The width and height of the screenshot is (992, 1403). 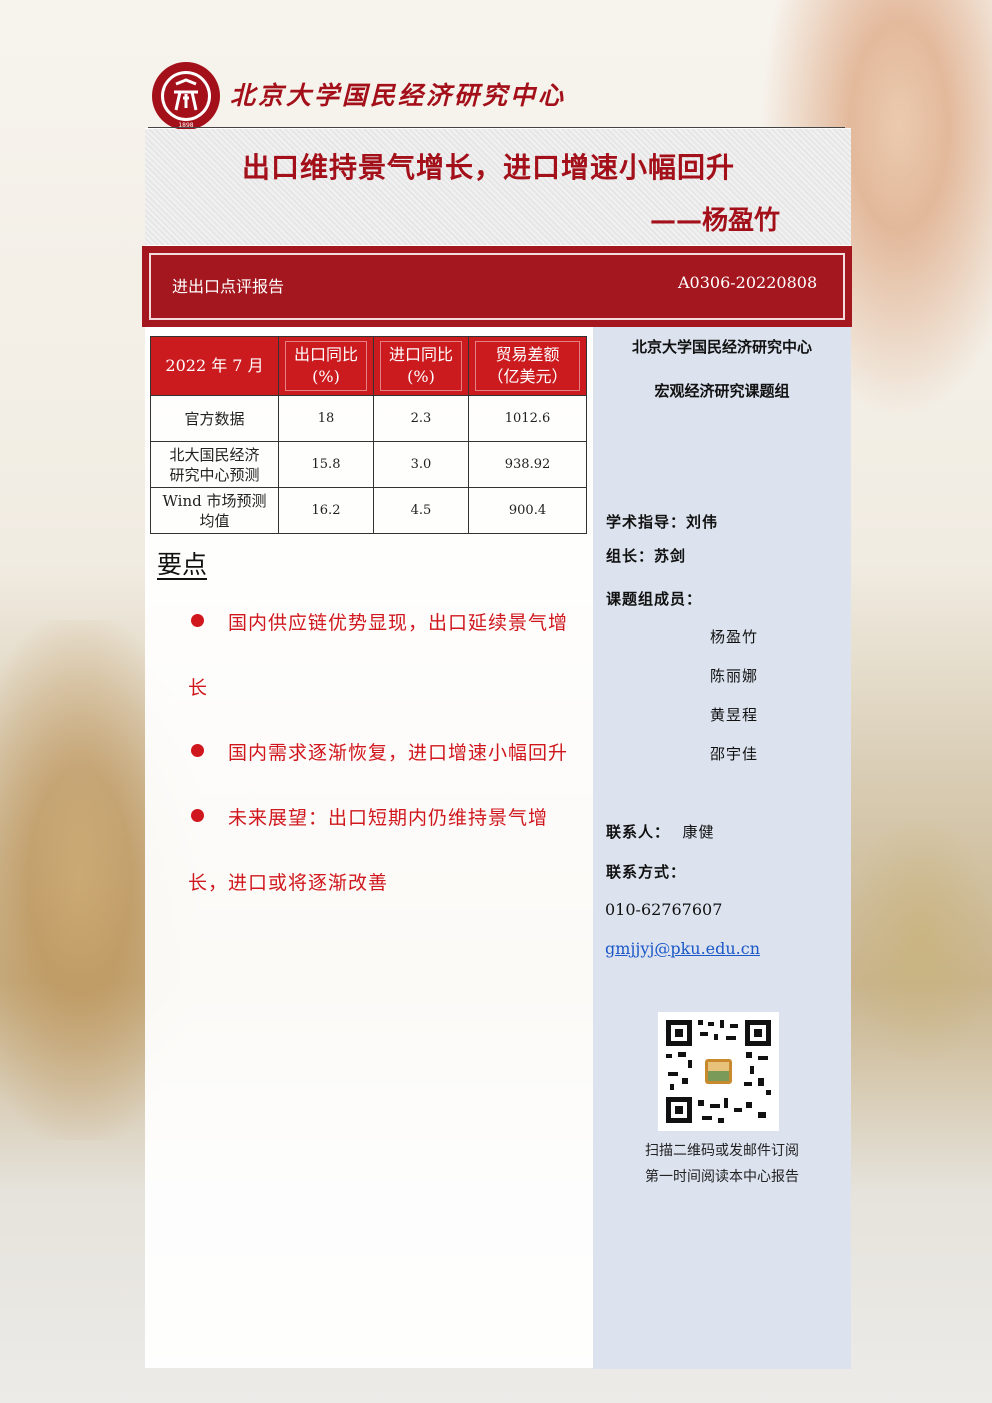 I want to click on key-point-1-line-1: 国内供应链优势显现，出口延续景气增, so click(x=398, y=623).